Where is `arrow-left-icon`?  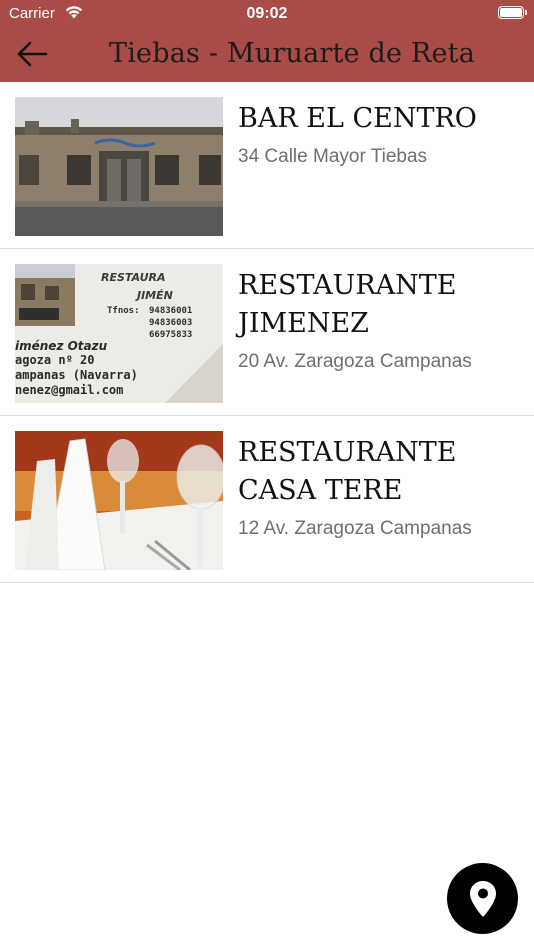 arrow-left-icon is located at coordinates (32, 54).